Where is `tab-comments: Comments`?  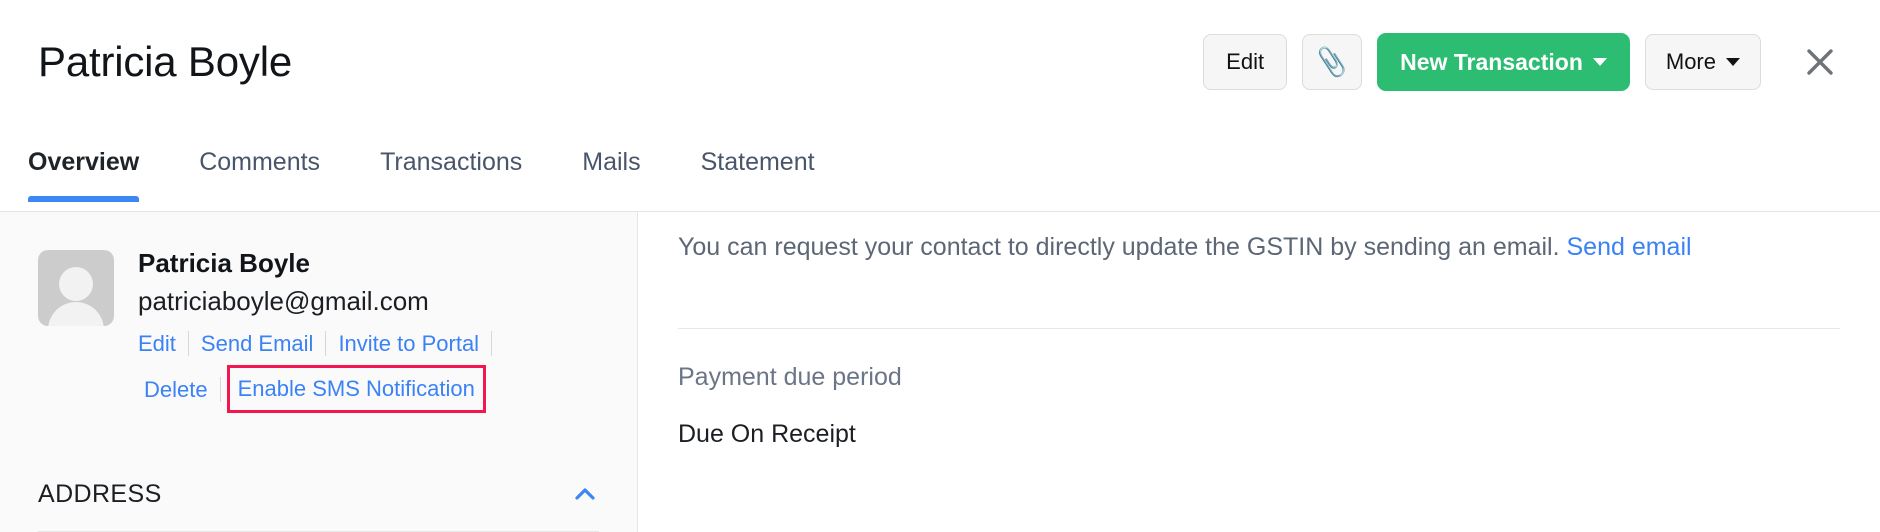 tab-comments: Comments is located at coordinates (259, 161).